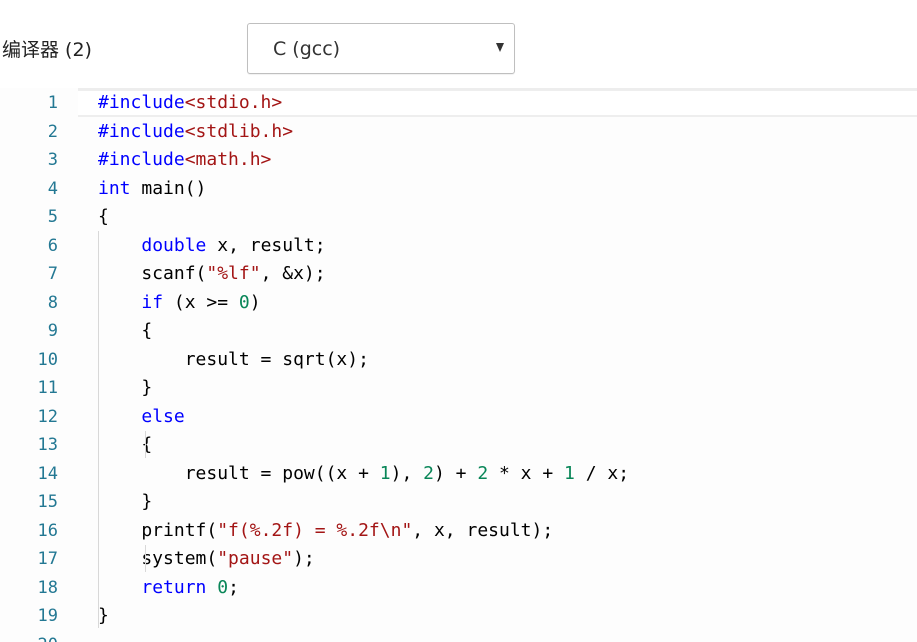 The width and height of the screenshot is (917, 642). I want to click on code-token: * x +, so click(526, 473).